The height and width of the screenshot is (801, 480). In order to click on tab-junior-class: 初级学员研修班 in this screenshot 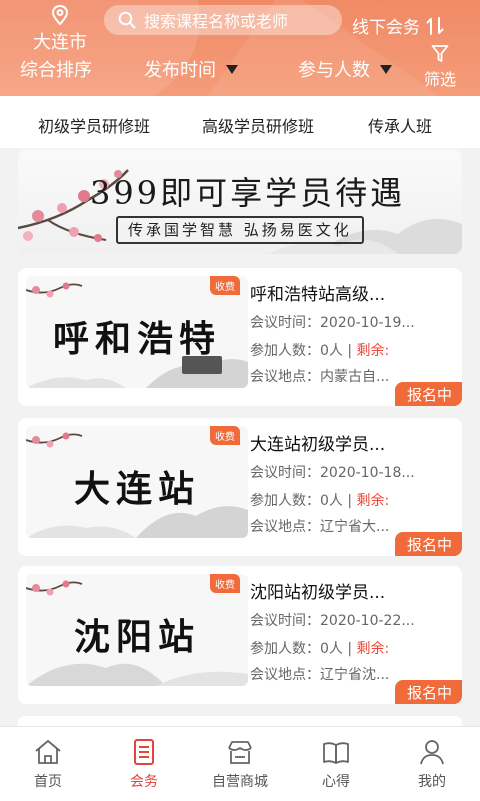, I will do `click(94, 125)`.